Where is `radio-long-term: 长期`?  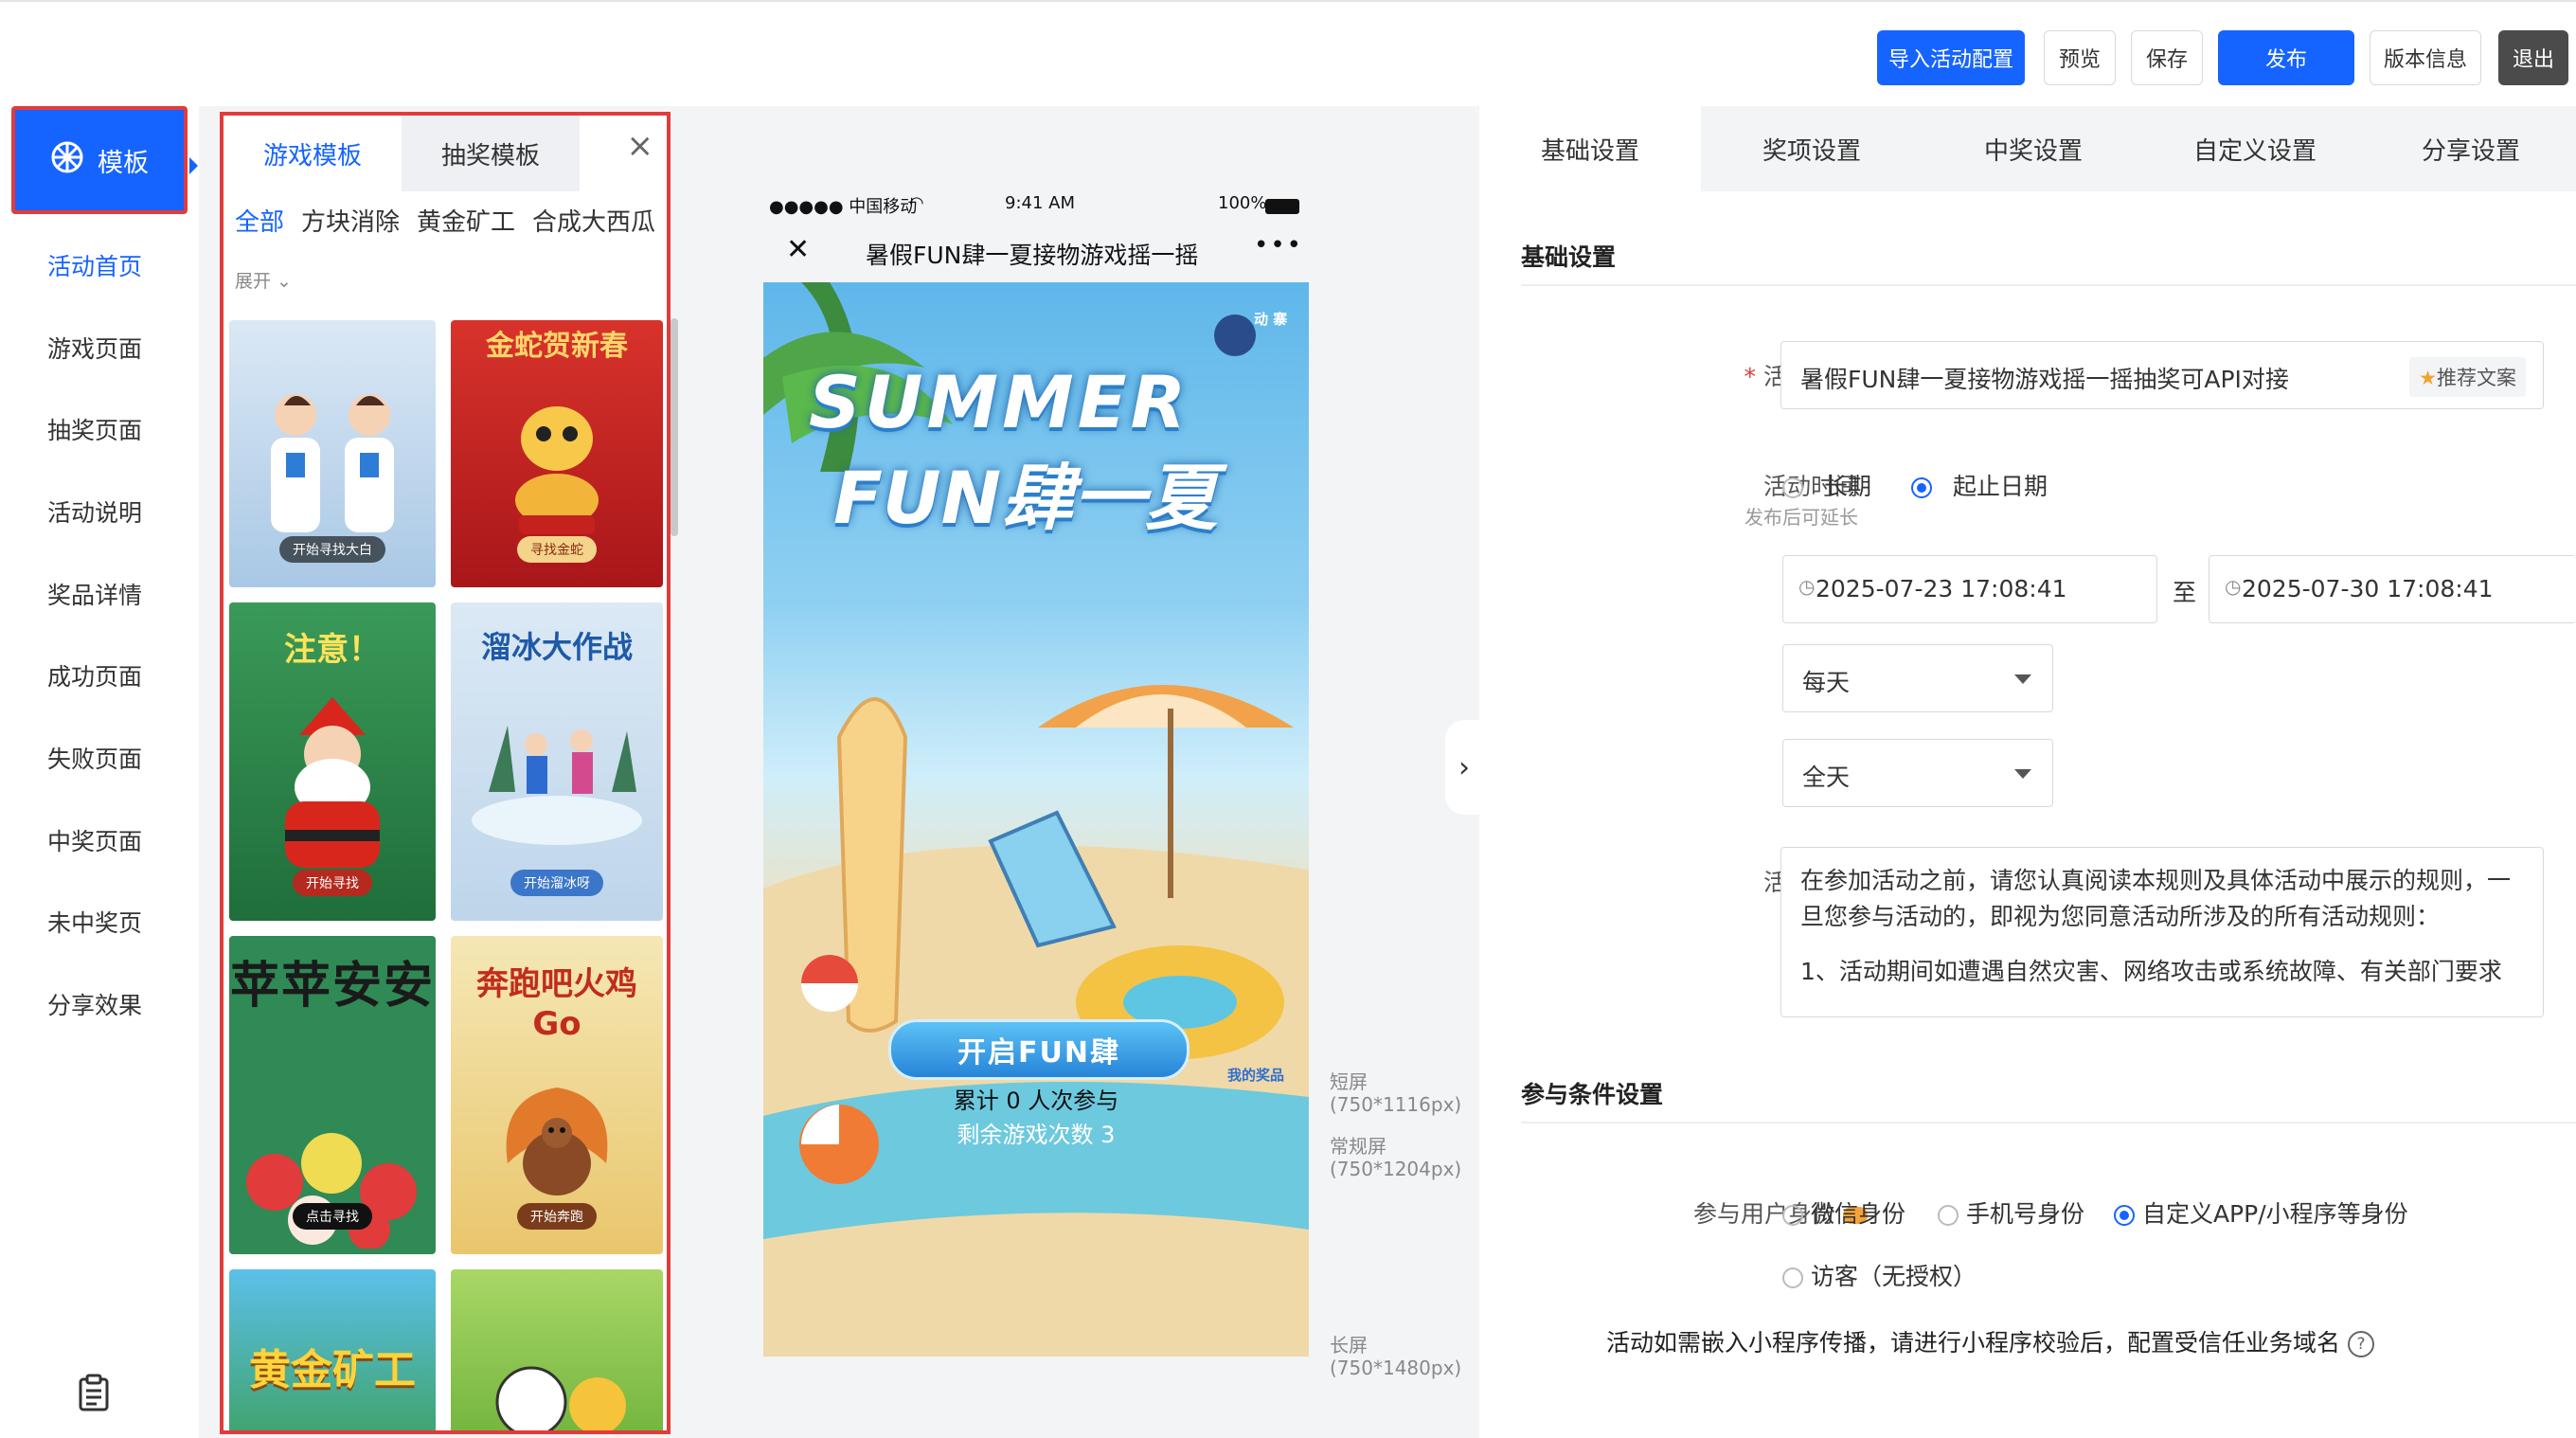
radio-long-term: 长期 is located at coordinates (1826, 485).